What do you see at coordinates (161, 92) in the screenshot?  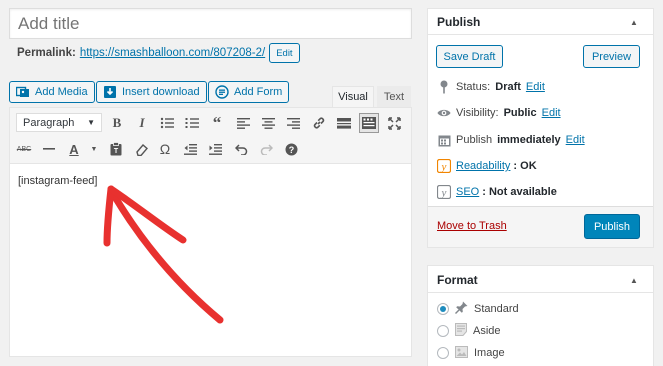 I see `insert-download-label: Insert download` at bounding box center [161, 92].